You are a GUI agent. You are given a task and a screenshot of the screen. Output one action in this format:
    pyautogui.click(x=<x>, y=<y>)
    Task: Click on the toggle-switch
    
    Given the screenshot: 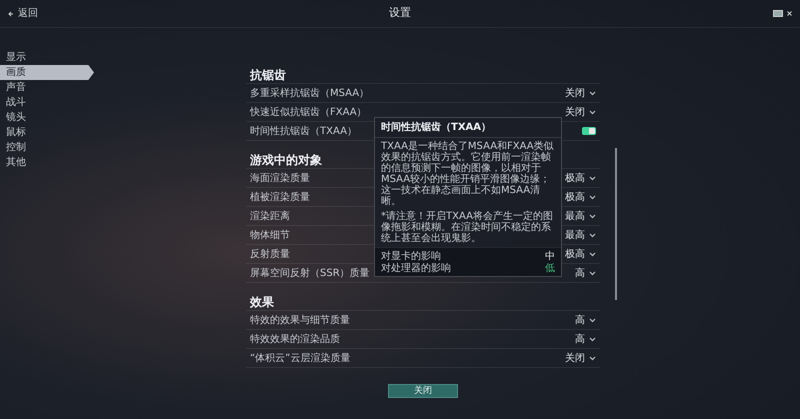 What is the action you would take?
    pyautogui.click(x=589, y=131)
    